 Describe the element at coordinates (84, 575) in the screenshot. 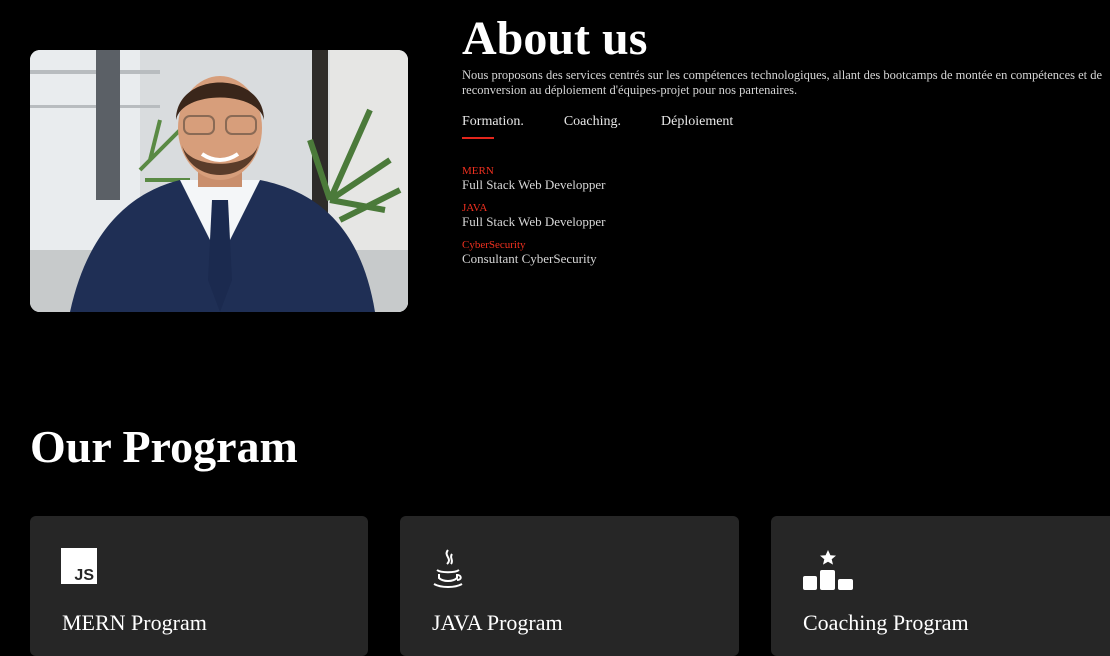

I see `js-icon-text: JS` at that location.